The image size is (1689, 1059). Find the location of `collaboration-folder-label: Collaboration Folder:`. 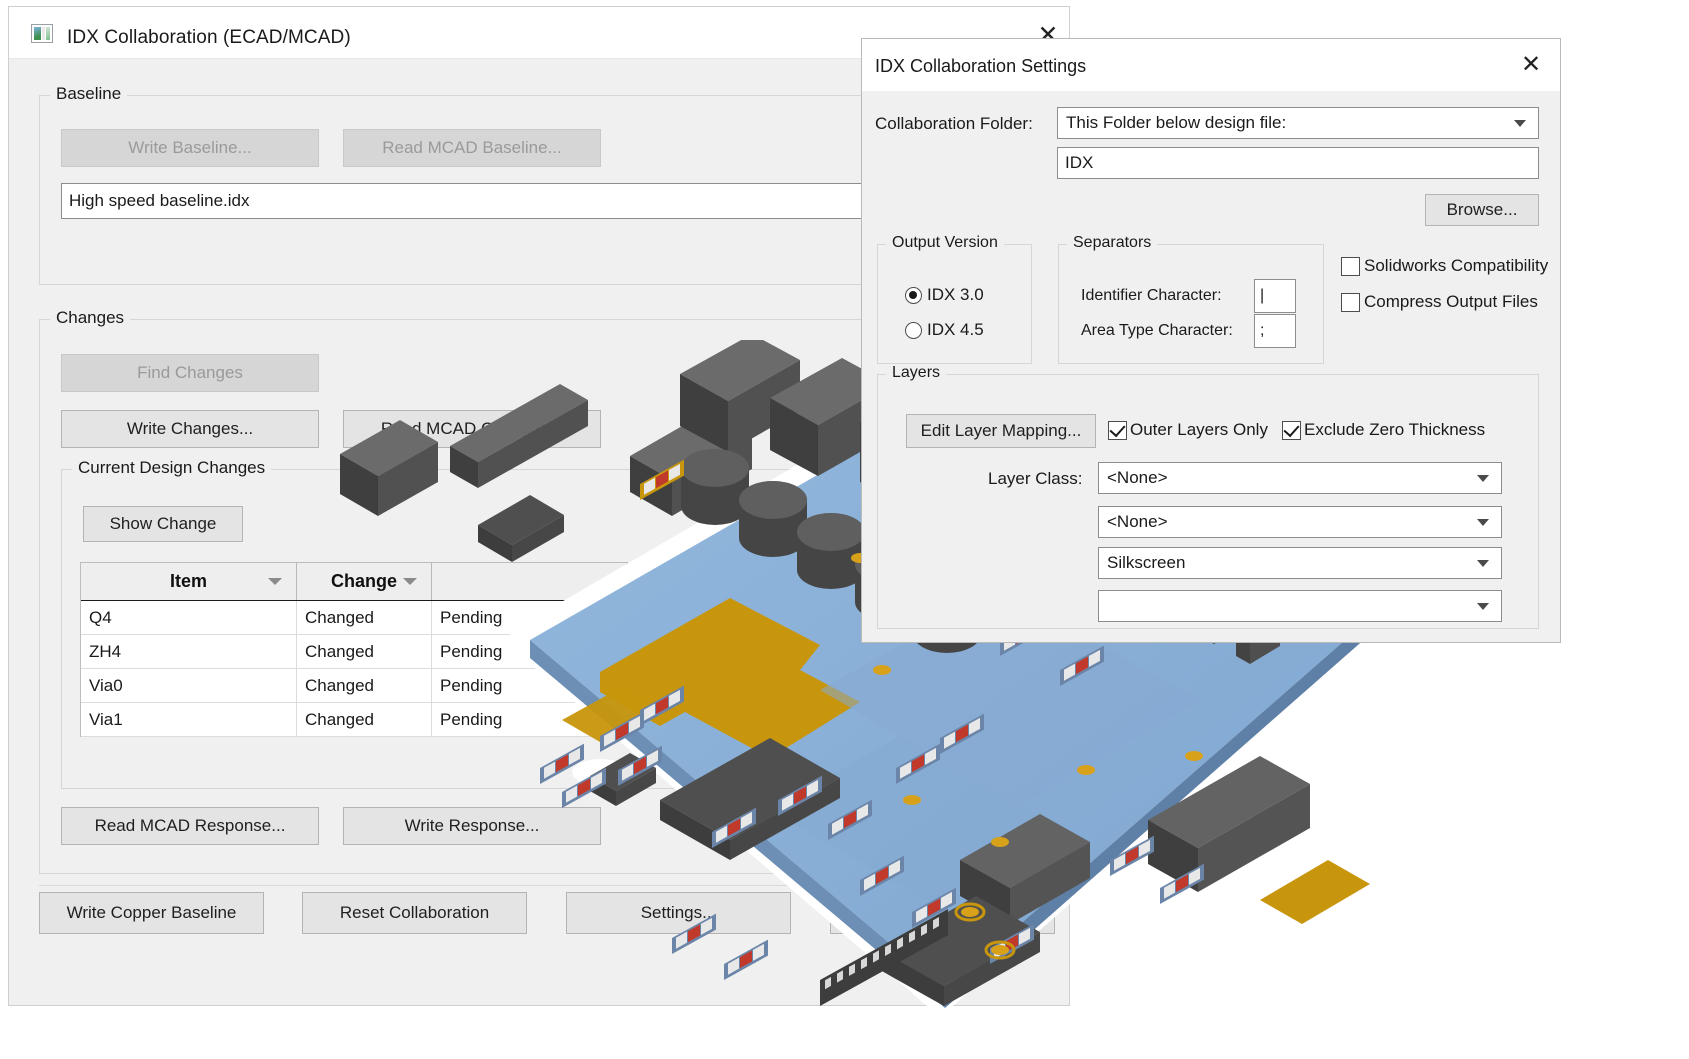

collaboration-folder-label: Collaboration Folder: is located at coordinates (954, 123).